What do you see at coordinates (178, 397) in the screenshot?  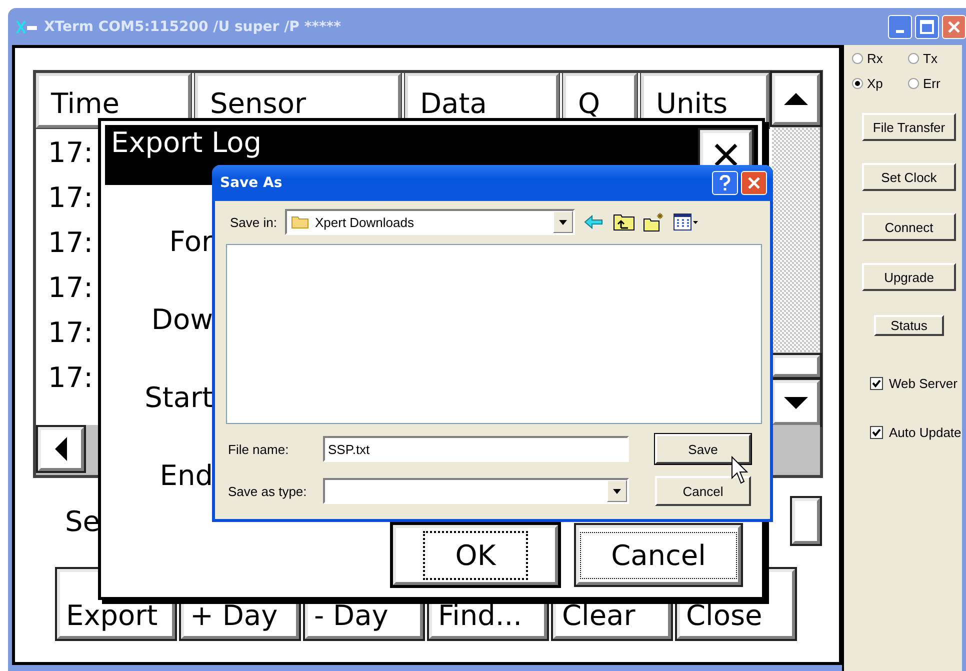 I see `field-label: Start` at bounding box center [178, 397].